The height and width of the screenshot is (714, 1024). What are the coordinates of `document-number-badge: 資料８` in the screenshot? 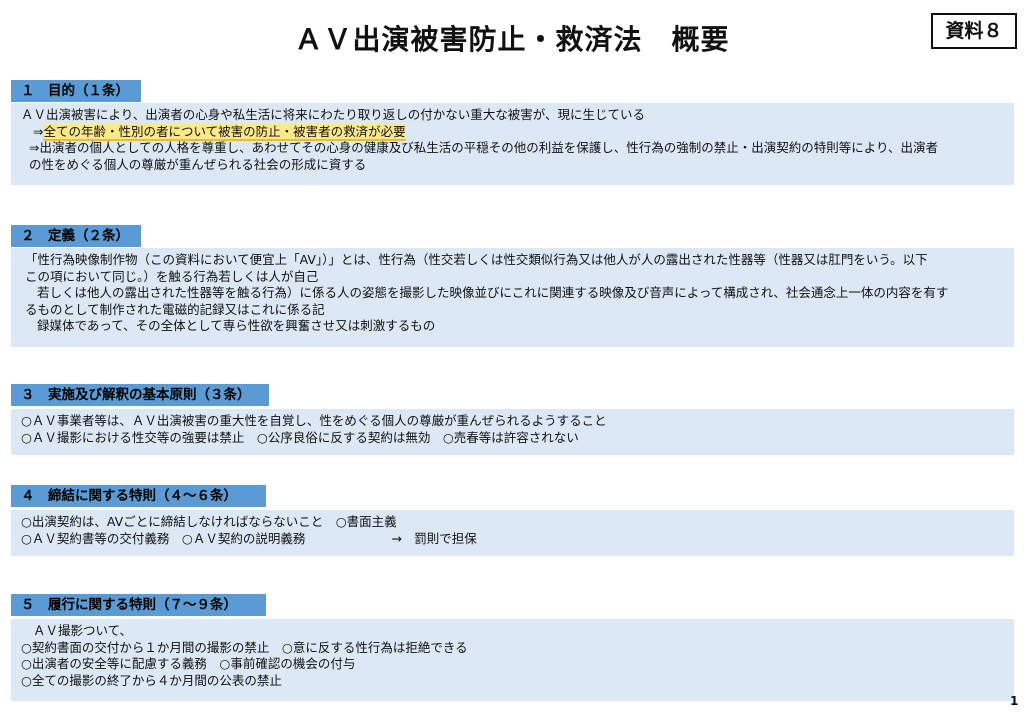 It's located at (974, 31).